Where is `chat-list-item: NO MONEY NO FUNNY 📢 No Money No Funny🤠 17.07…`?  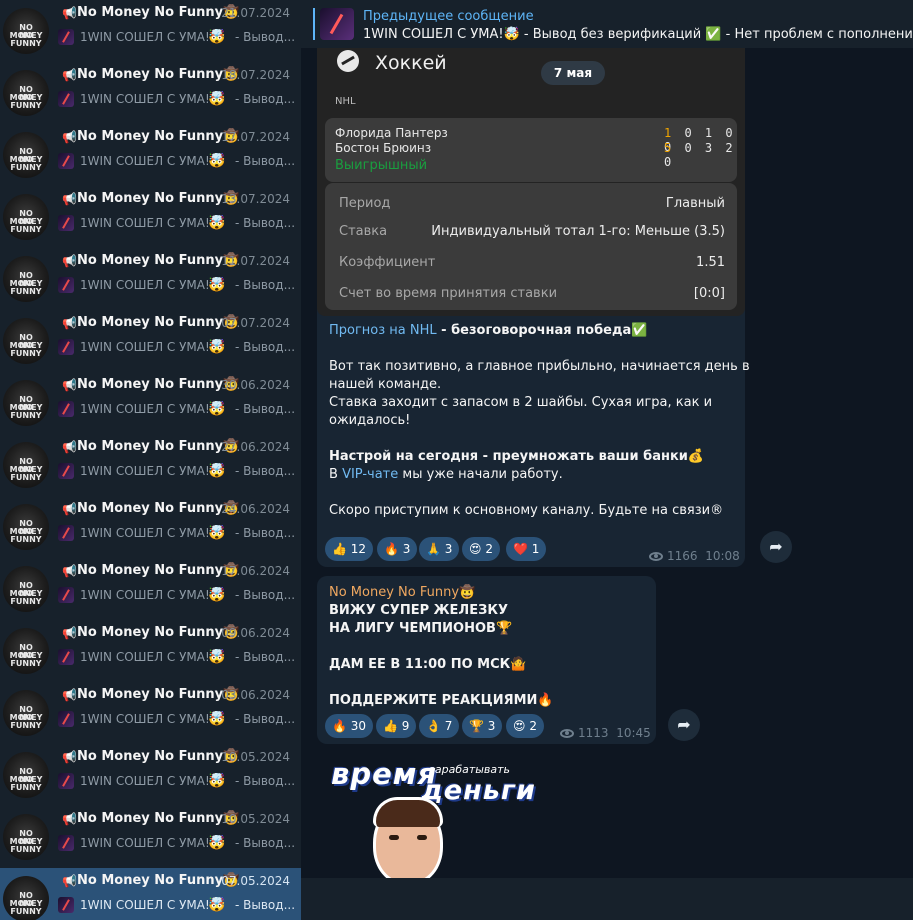
chat-list-item: NO MONEY NO FUNNY 📢 No Money No Funny🤠 17.07… is located at coordinates (150, 155).